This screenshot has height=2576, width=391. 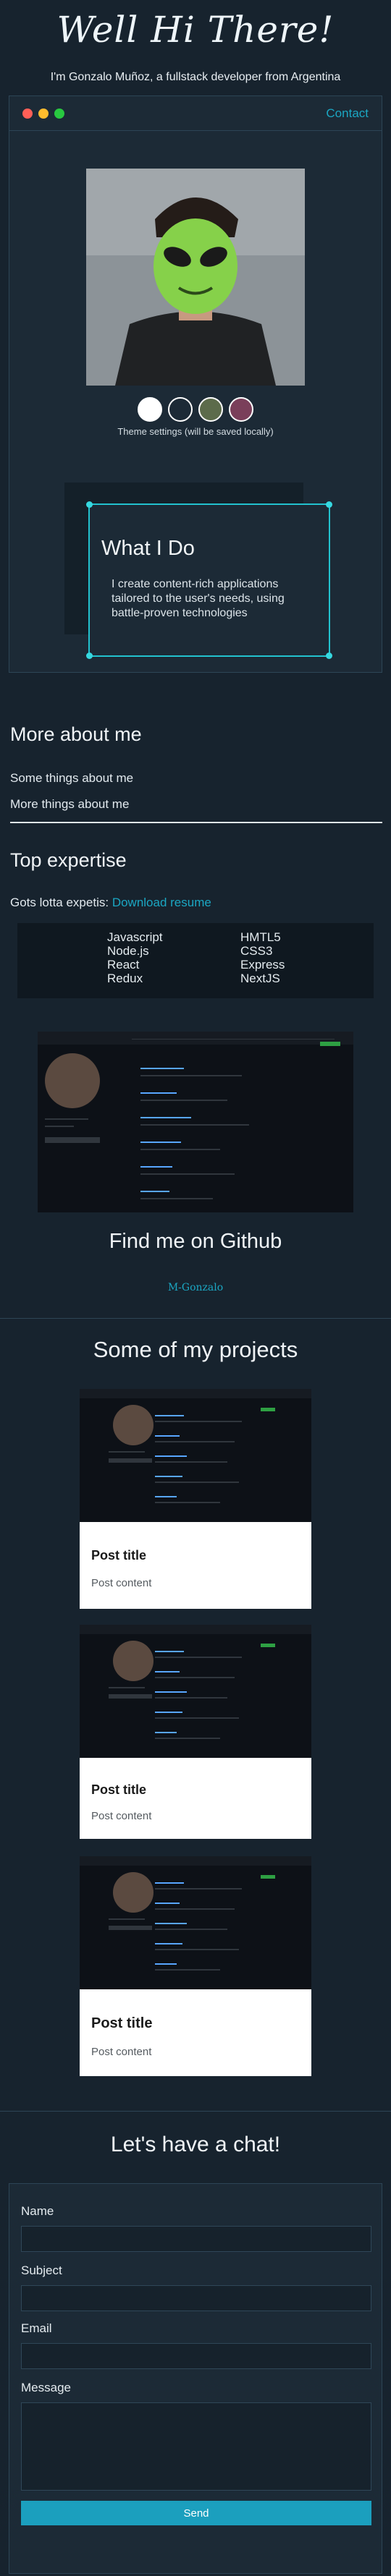 What do you see at coordinates (262, 965) in the screenshot?
I see `skill-item: Express` at bounding box center [262, 965].